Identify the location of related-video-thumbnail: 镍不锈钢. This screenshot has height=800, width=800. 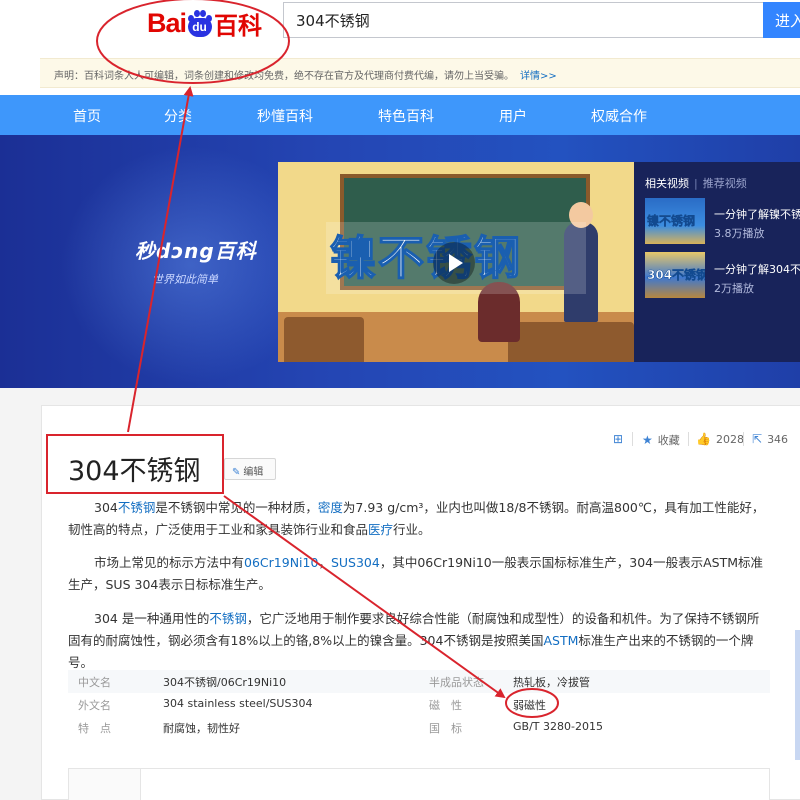
(675, 221).